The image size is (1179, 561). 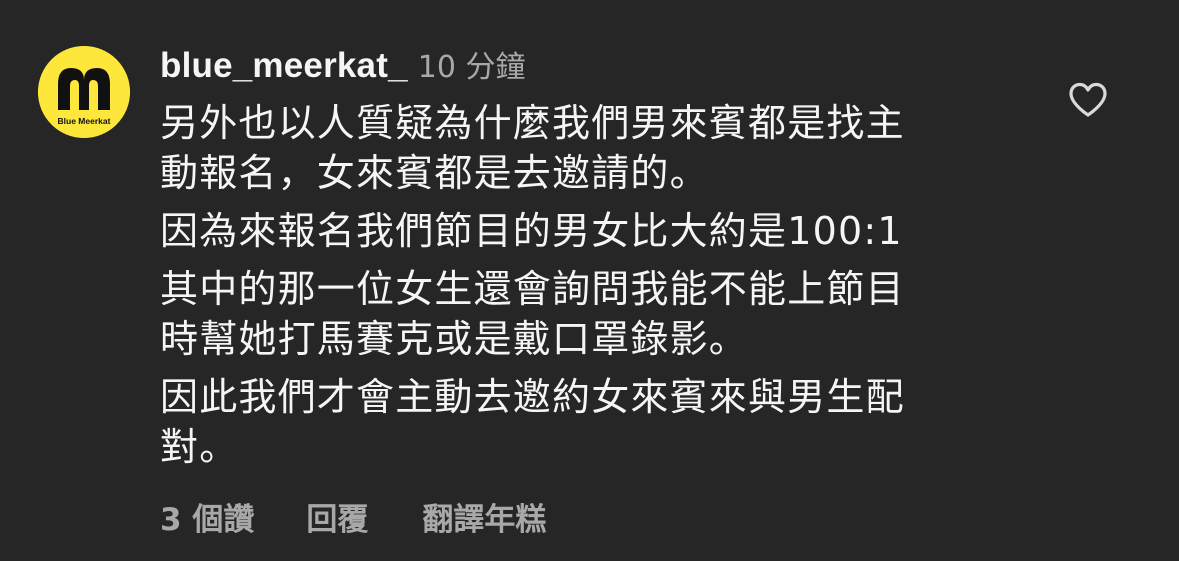 I want to click on timestamp: 10 分鐘, so click(x=471, y=67).